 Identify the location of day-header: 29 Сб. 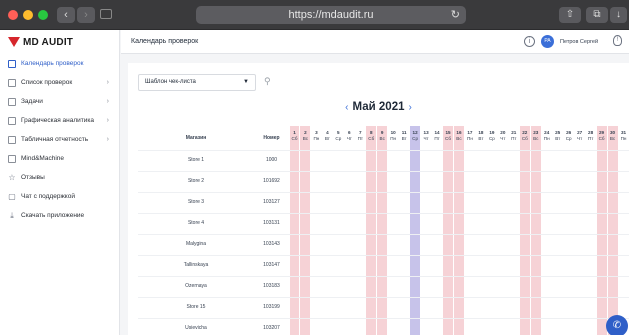
(601, 138).